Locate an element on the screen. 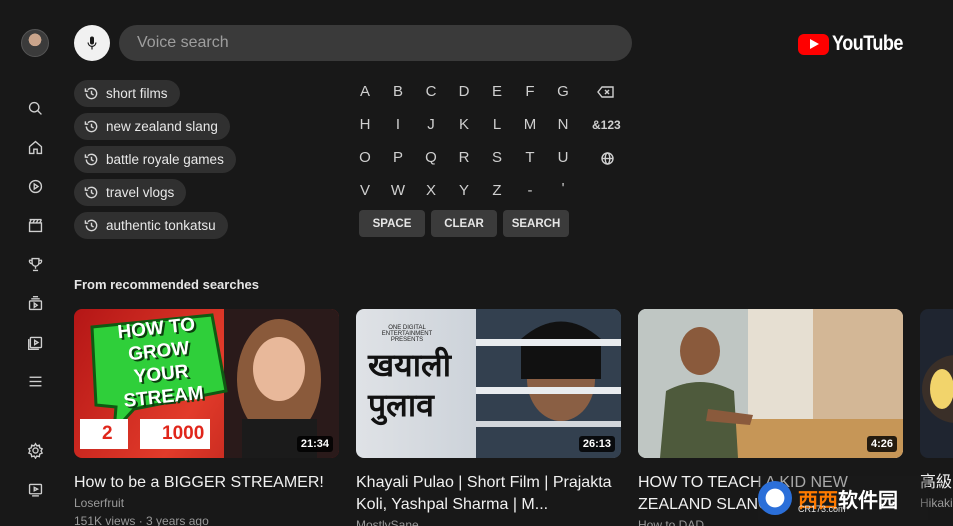 The height and width of the screenshot is (526, 953). thumbnail-stat: 2 is located at coordinates (107, 433).